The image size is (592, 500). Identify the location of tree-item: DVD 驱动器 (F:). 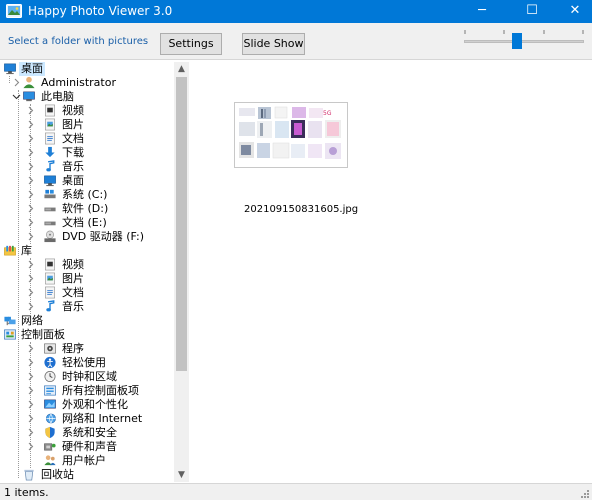
(87, 237).